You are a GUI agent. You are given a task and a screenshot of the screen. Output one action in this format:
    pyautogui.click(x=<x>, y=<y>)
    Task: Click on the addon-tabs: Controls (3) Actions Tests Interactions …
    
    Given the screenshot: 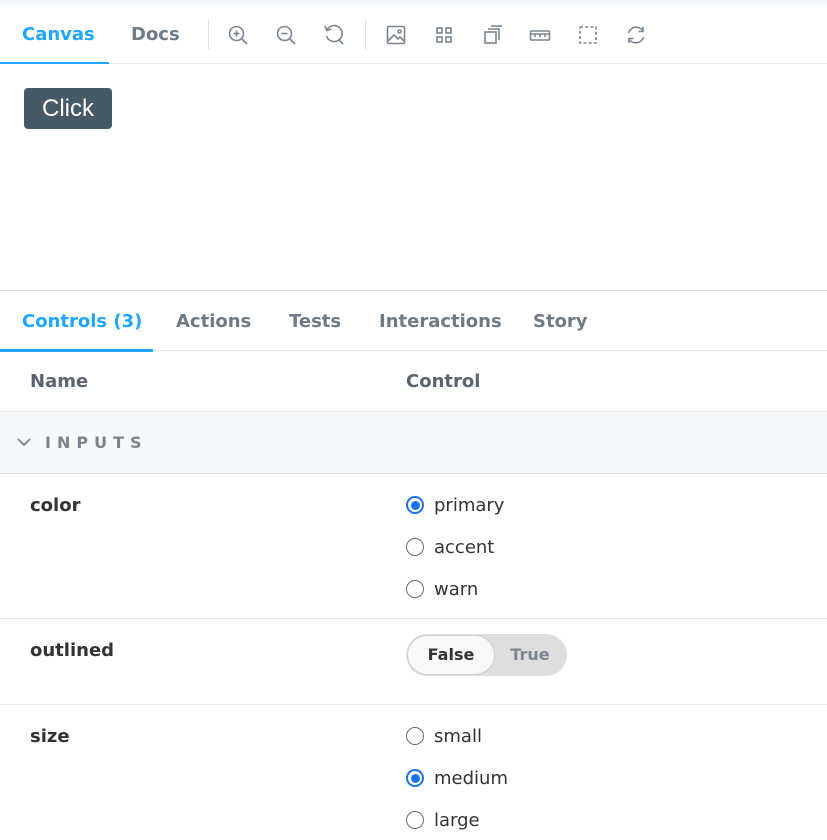 What is the action you would take?
    pyautogui.click(x=413, y=321)
    